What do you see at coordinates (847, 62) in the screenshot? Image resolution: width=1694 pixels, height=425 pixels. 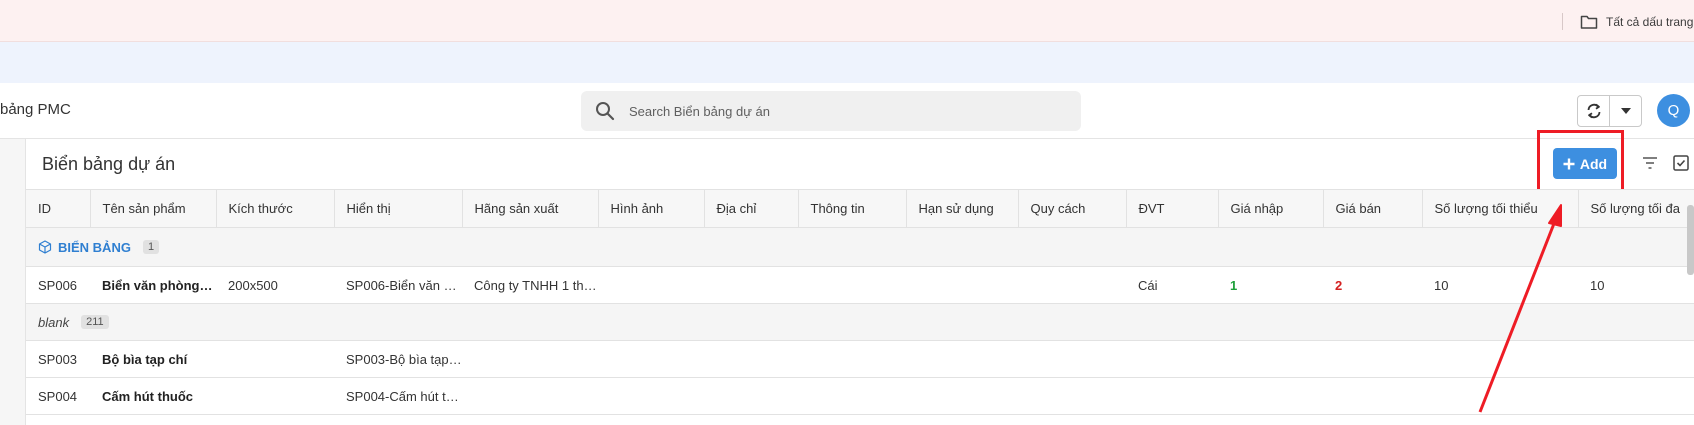 I see `info-bar` at bounding box center [847, 62].